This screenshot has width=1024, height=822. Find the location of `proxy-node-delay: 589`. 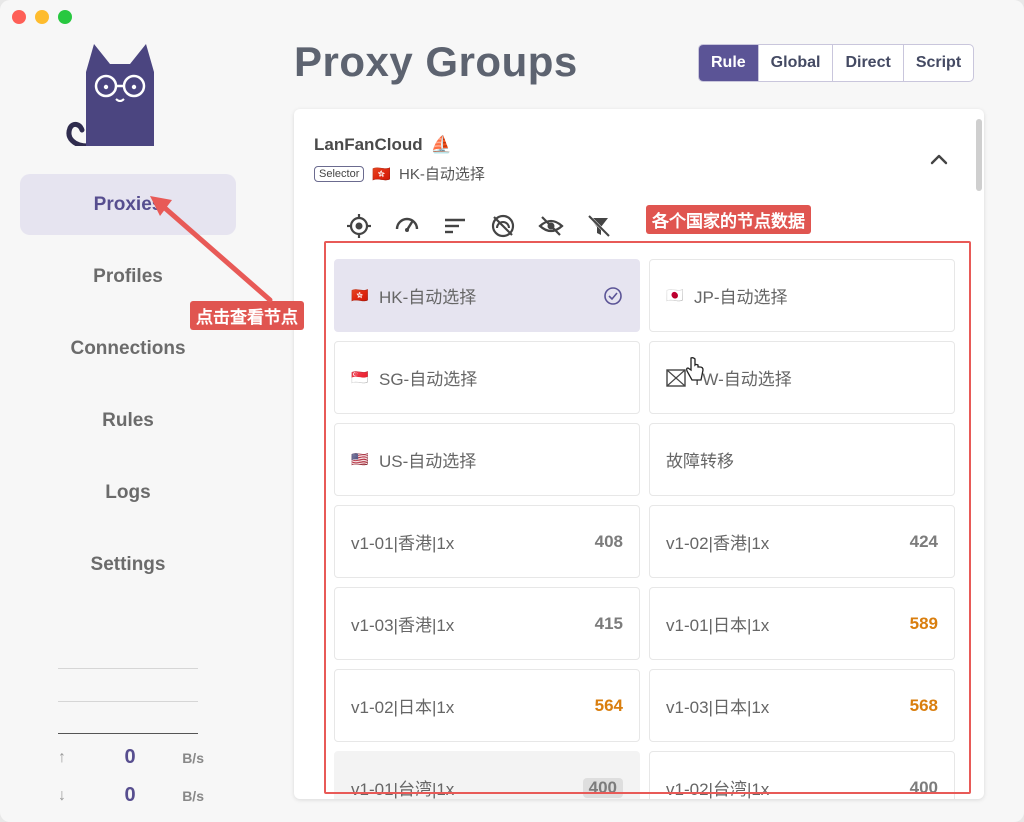

proxy-node-delay: 589 is located at coordinates (924, 624).